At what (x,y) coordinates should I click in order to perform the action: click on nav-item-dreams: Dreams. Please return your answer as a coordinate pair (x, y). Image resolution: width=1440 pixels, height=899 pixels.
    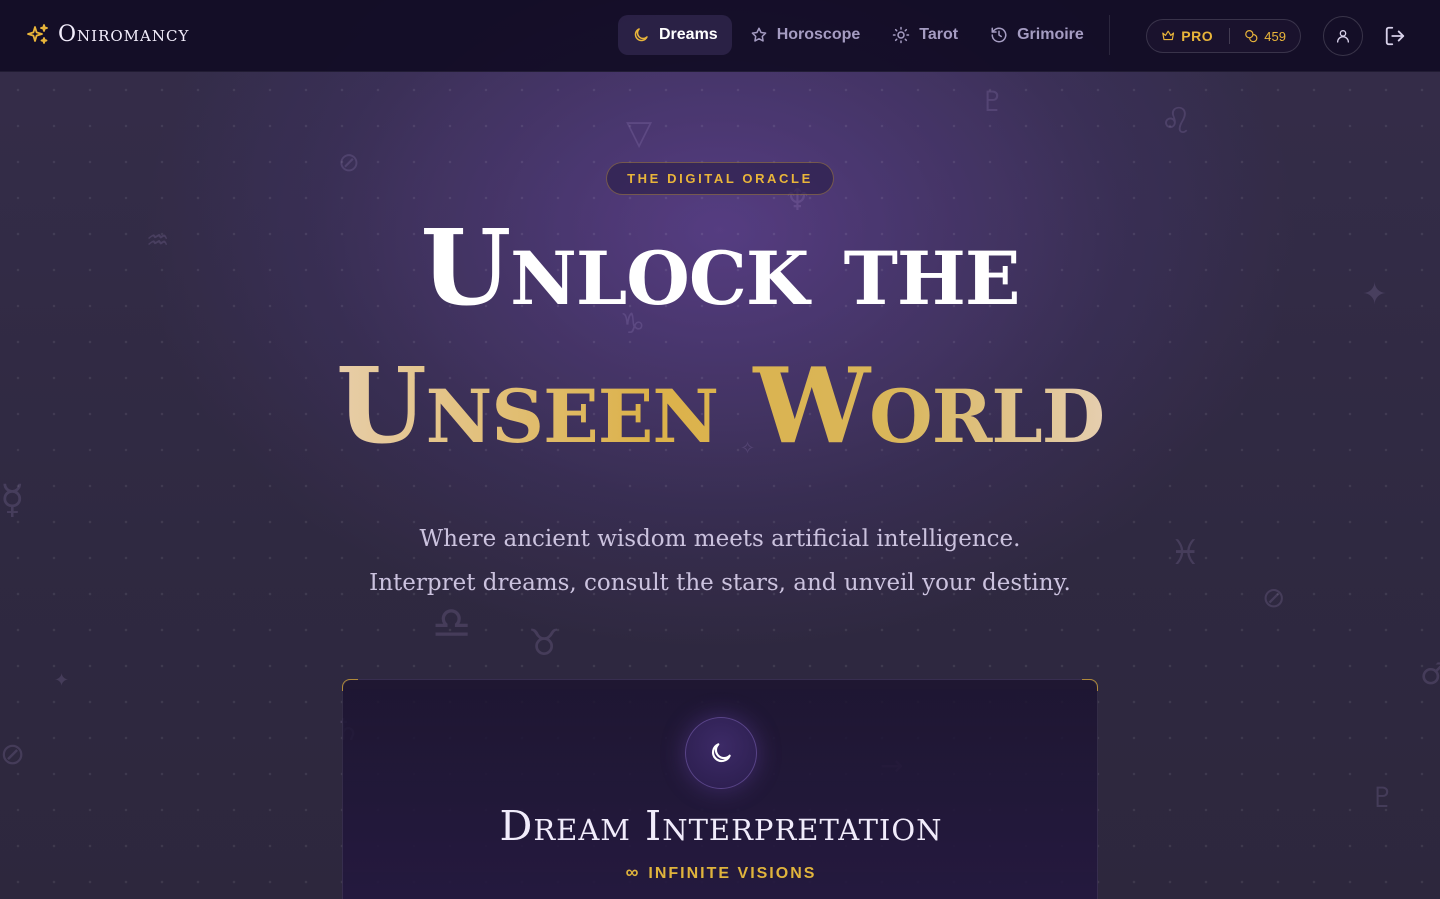
    Looking at the image, I should click on (675, 35).